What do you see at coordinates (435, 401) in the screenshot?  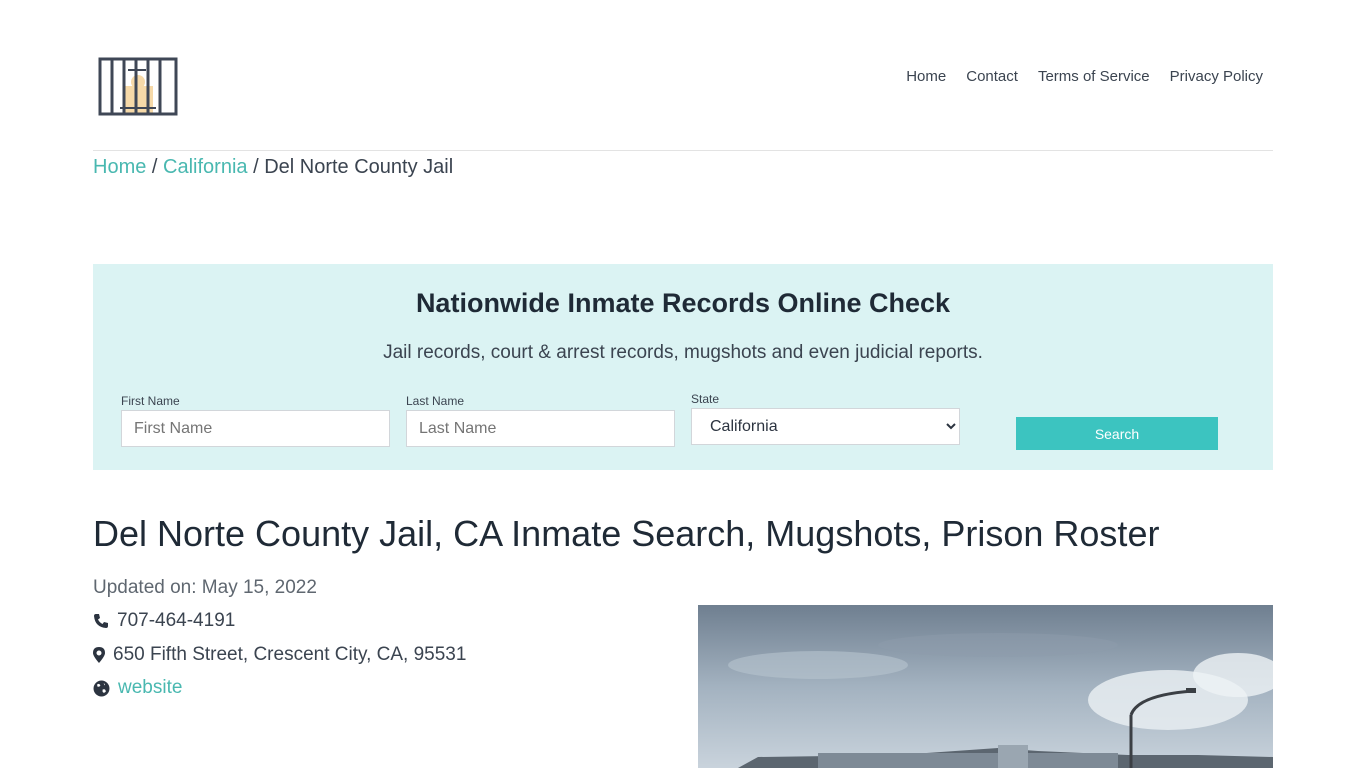 I see `last-name-label: Last Name` at bounding box center [435, 401].